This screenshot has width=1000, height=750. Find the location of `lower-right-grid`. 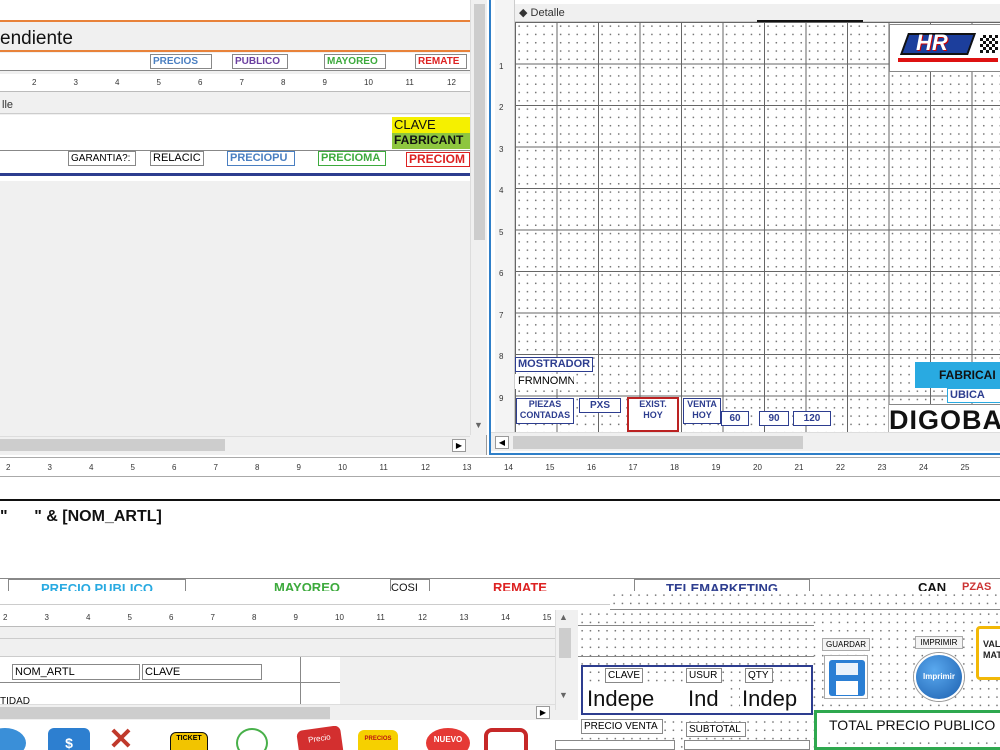

lower-right-grid is located at coordinates (805, 600).